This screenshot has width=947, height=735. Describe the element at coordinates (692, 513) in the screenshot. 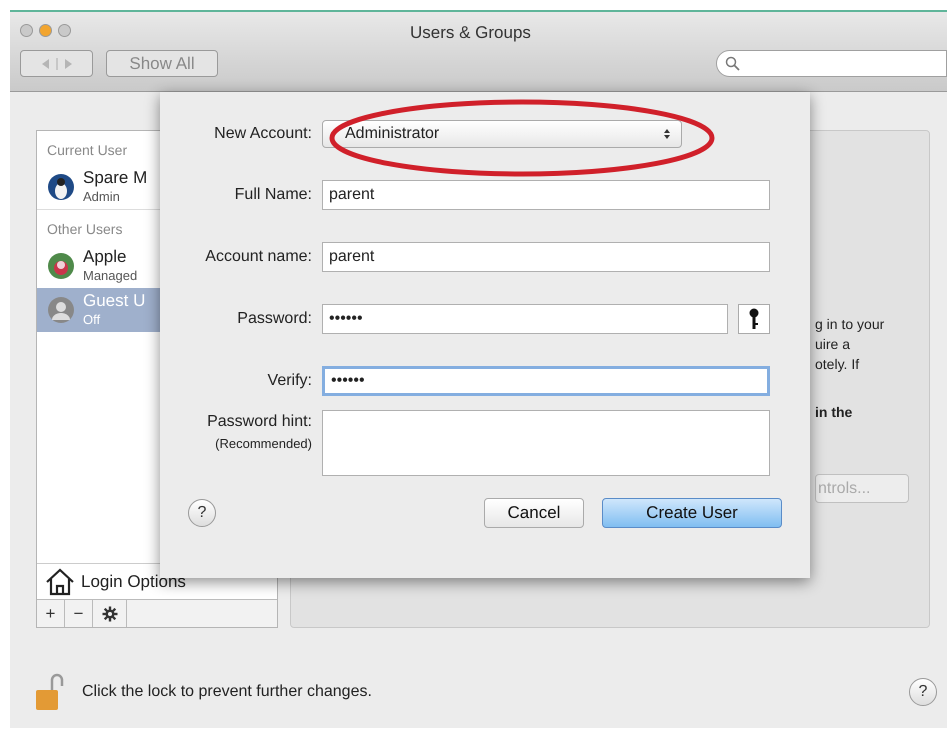

I see `create-user-button: Create User` at that location.